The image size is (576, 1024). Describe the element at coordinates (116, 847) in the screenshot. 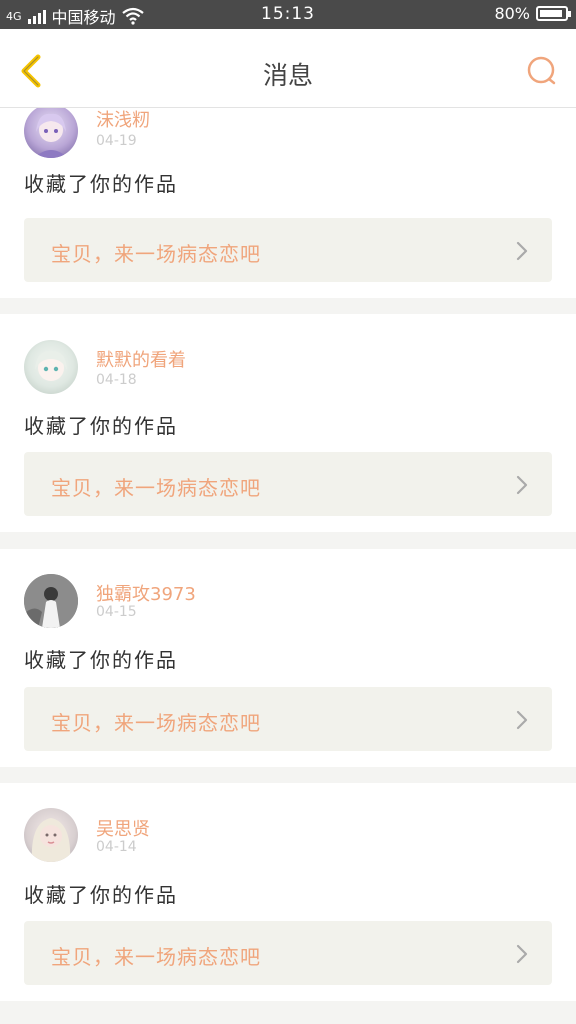

I see `message-date: 04-14` at that location.